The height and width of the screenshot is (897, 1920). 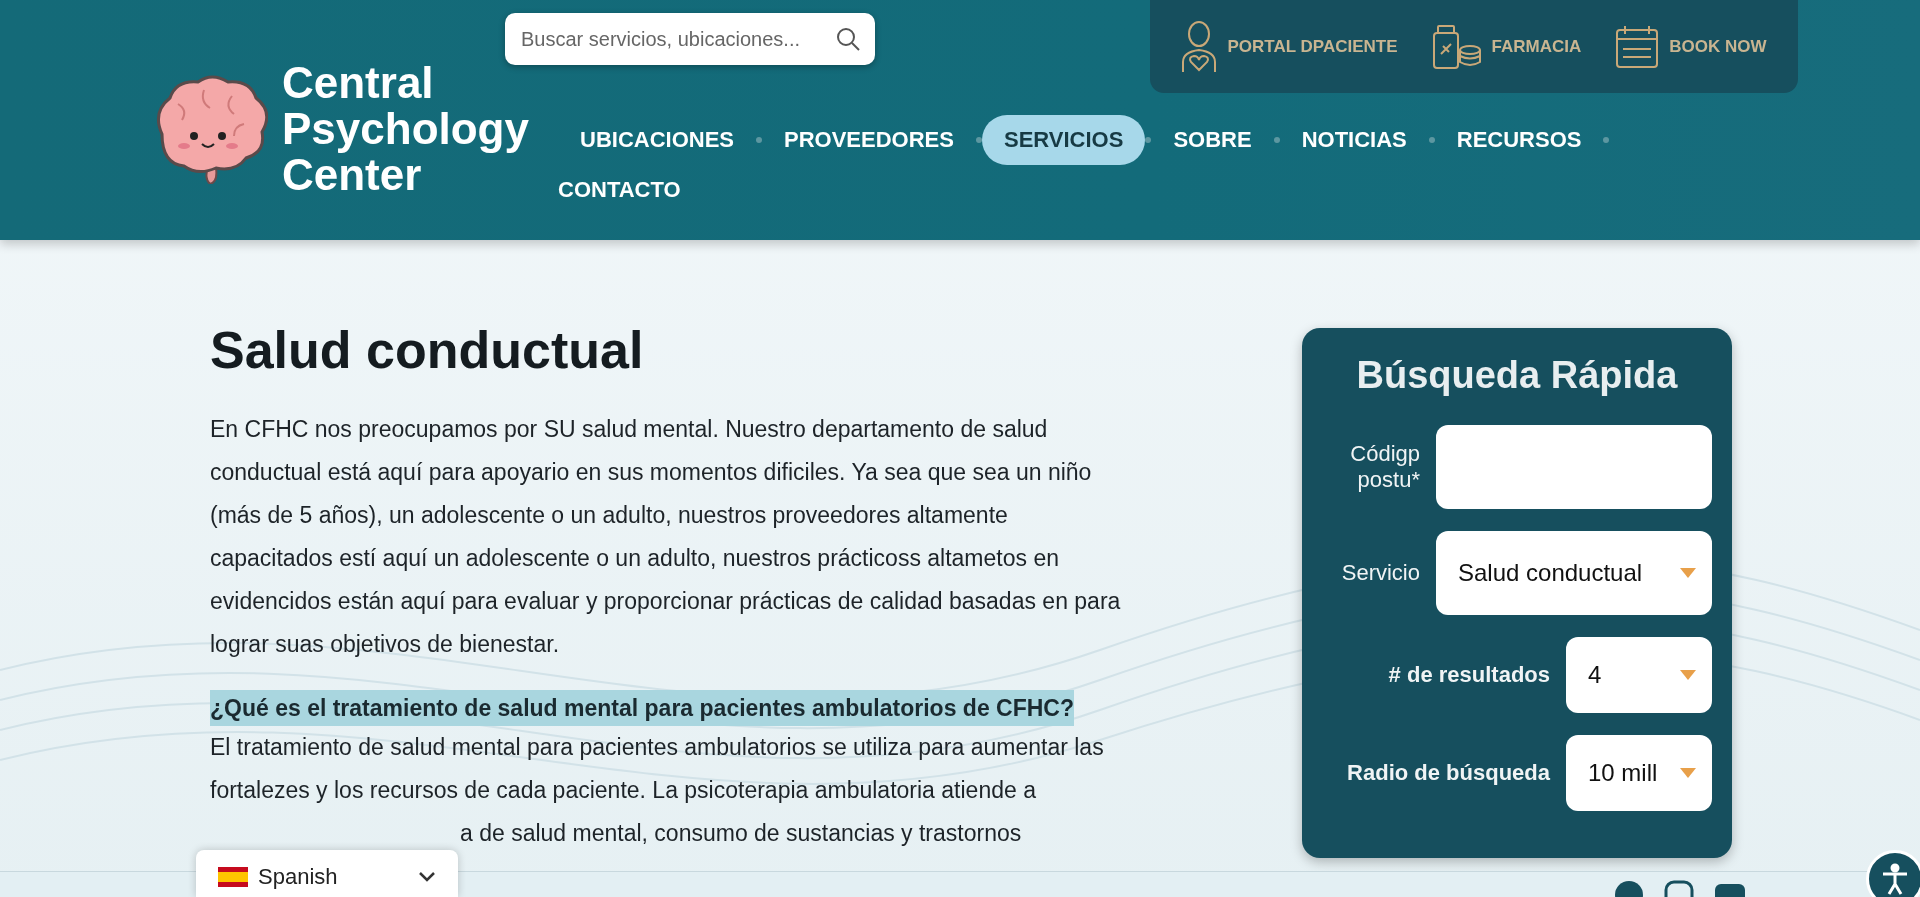 I want to click on intro-paragraph: En CFHC nos preocupamos por SU salud mental. Nuestro departamento de salud conductual está aquí para apoyario en sus momentos dificiles. Ya sea que sea un niño (más de 5 años), un adolescente o un adulto, nuestros proveedores altamente capacitados estí aquí un adolescente o un adulto, nuestros prácticoss altametos en evidencidos están aquí para evaluar y proporcionar prácticas de calidad basadas en para lograr suas objetivos de bienestar., so click(x=666, y=537).